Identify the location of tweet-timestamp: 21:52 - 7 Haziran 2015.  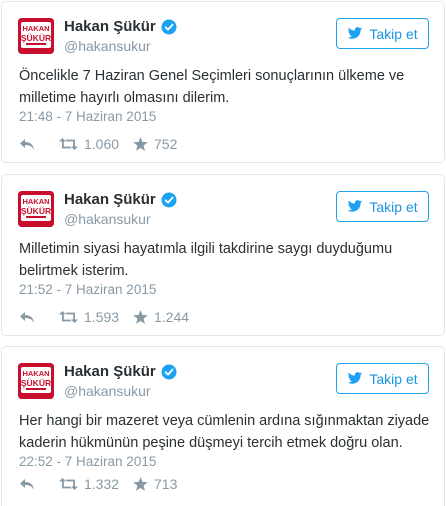
(87, 289).